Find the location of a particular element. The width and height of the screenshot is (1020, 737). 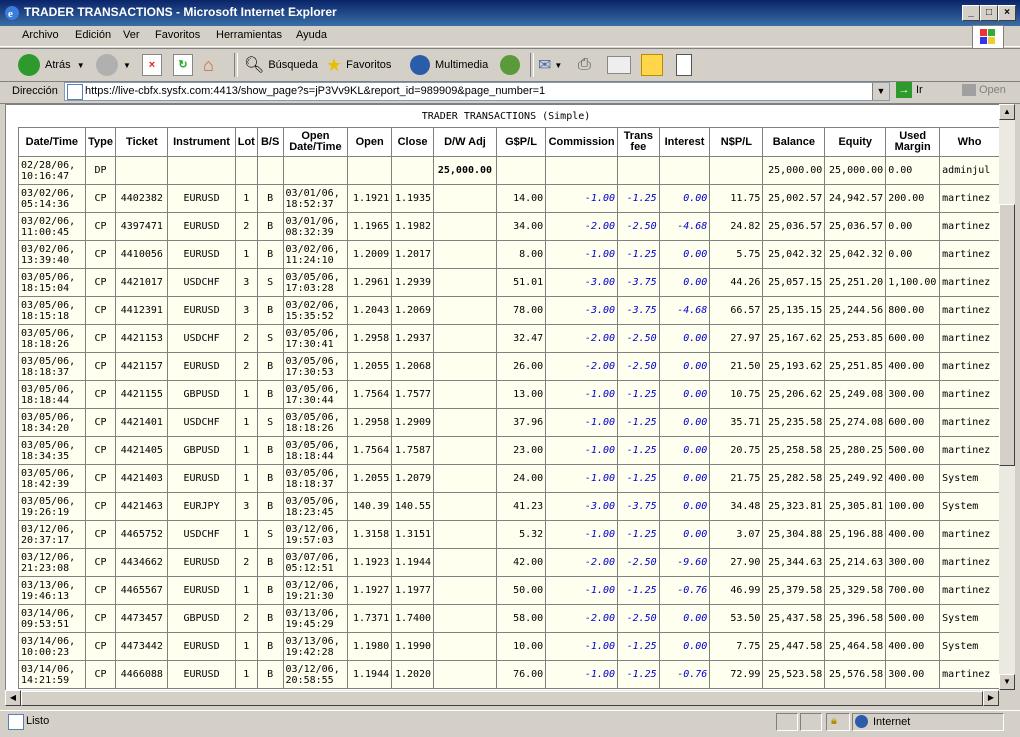

table-cell: 03/02/06, 15:35:52 is located at coordinates (315, 310).